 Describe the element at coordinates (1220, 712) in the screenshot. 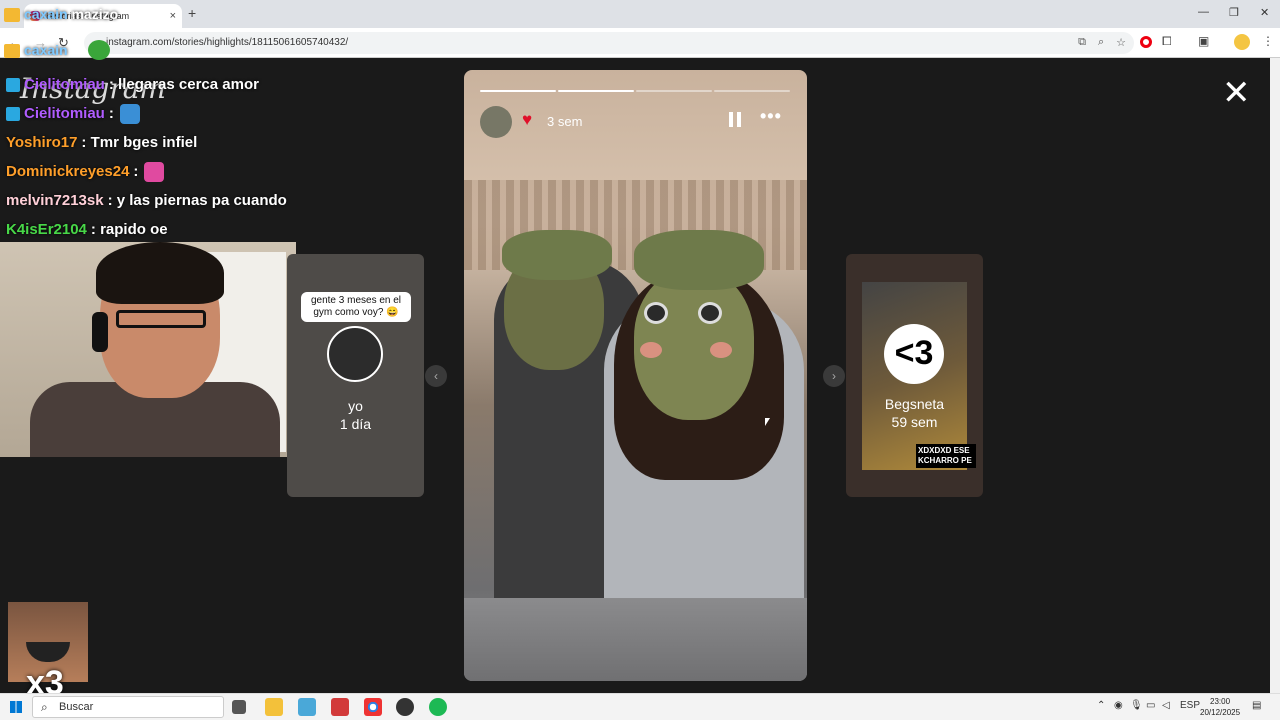

I see `clock-date: 20/12/2025` at that location.